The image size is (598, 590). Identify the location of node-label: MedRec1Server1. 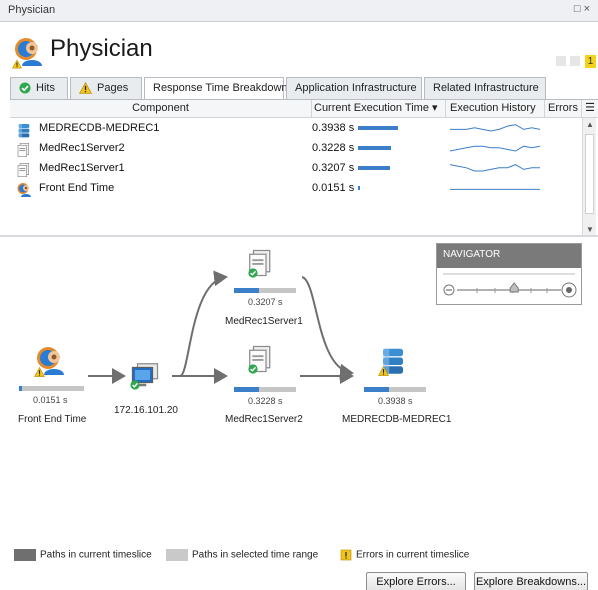
(264, 321).